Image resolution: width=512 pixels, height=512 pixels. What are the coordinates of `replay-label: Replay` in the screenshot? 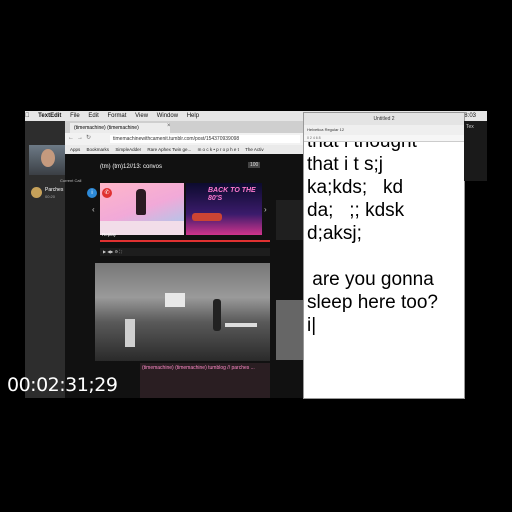 It's located at (109, 234).